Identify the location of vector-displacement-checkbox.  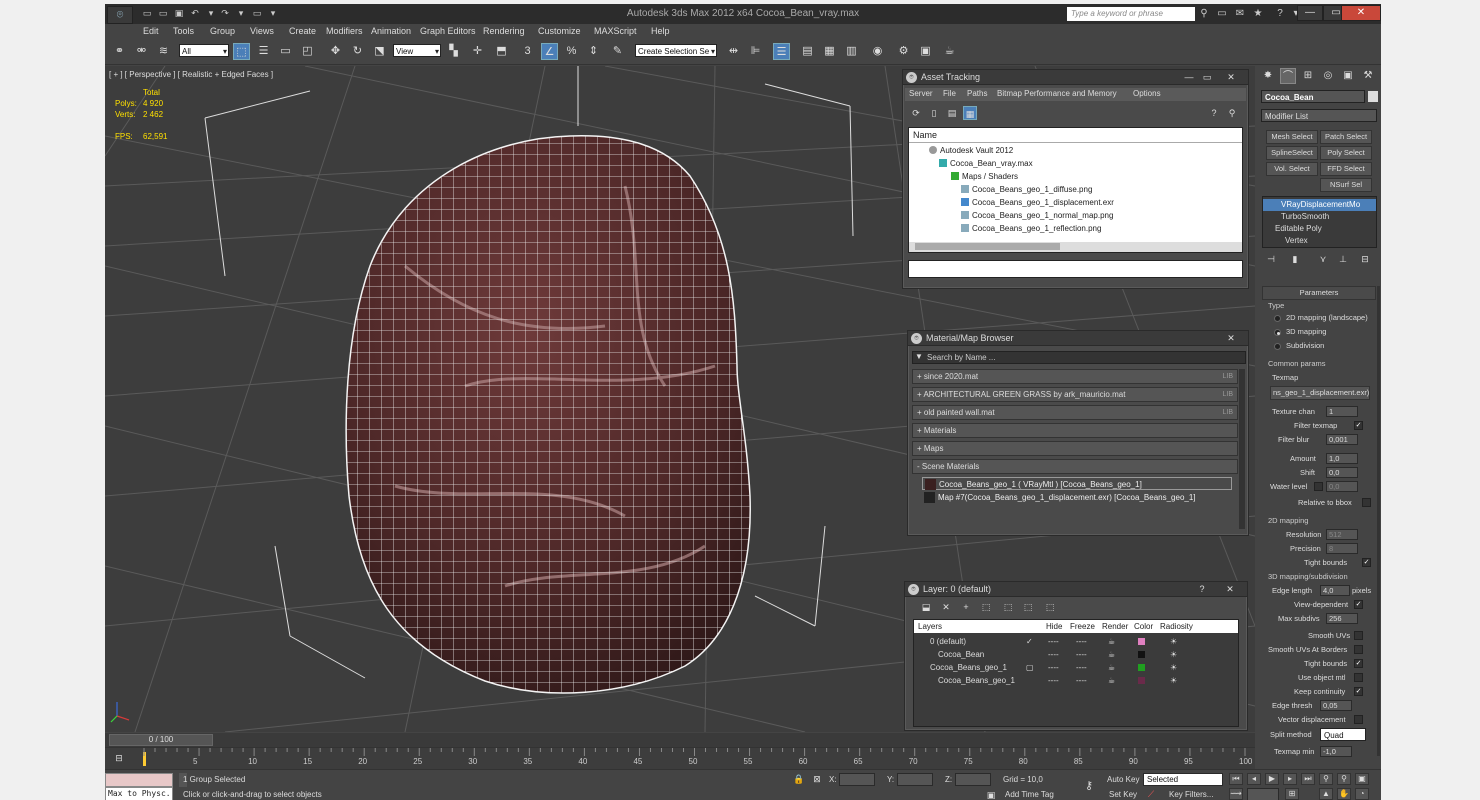
(1358, 719).